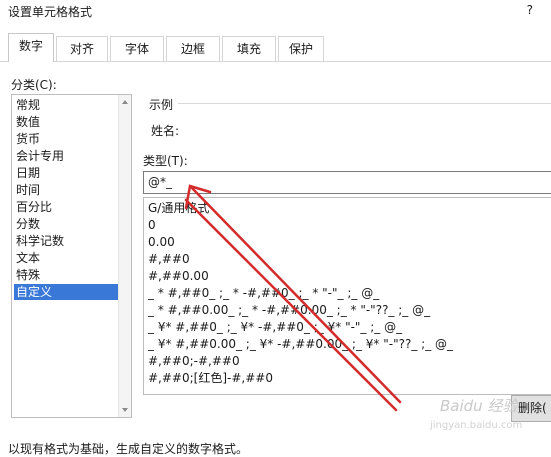 This screenshot has width=551, height=457. I want to click on tab-number: 数字, so click(31, 47).